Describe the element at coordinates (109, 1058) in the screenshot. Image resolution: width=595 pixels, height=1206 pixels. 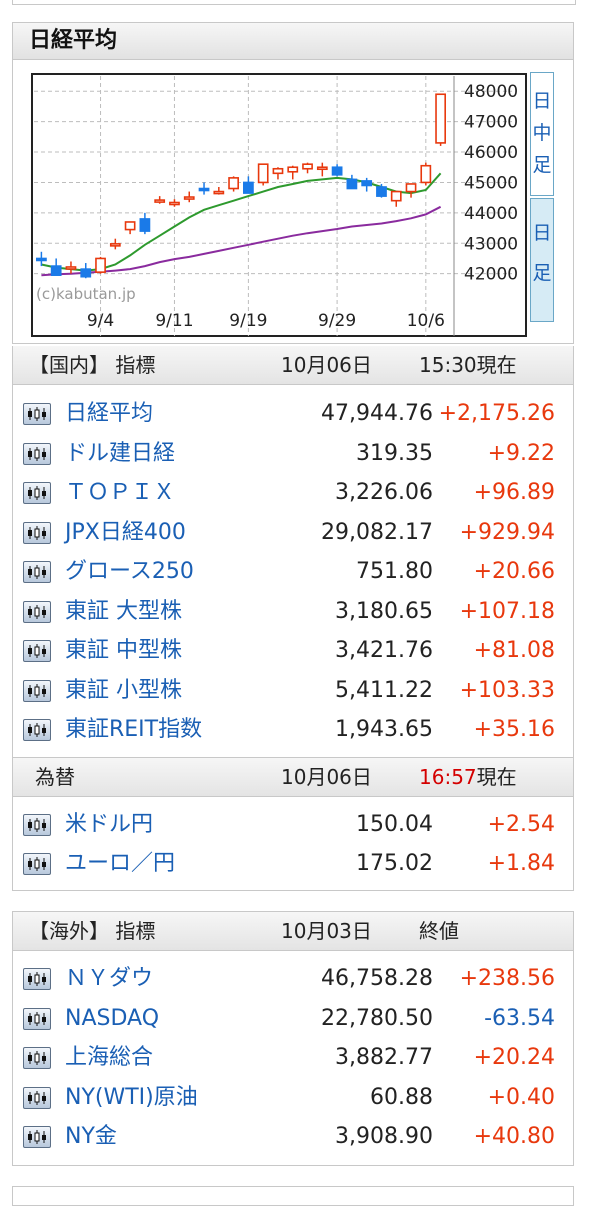
I see `overseas-name: 上海総合` at that location.